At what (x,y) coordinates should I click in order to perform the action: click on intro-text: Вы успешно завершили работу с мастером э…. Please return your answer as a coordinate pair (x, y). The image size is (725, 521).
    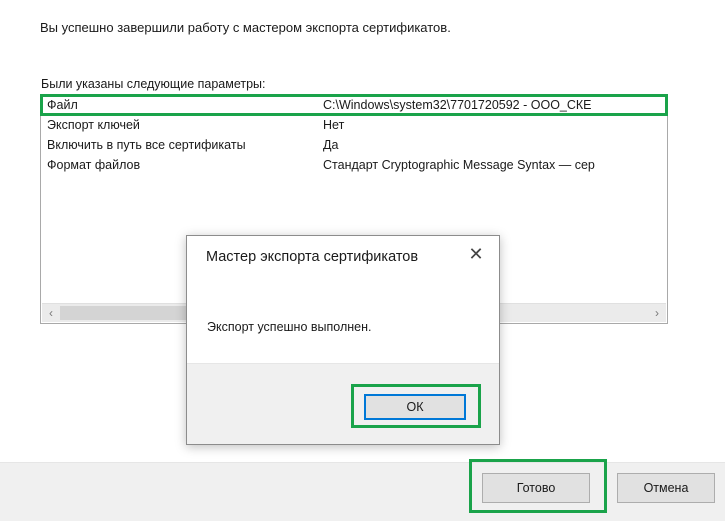
    Looking at the image, I should click on (245, 27).